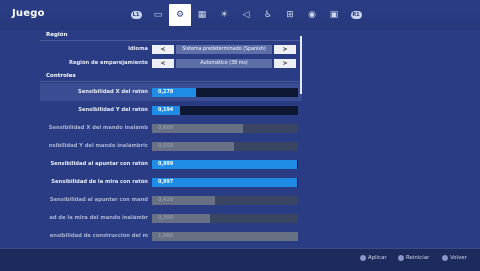  Describe the element at coordinates (225, 200) in the screenshot. I see `sensitivity-slider: 0,420` at that location.